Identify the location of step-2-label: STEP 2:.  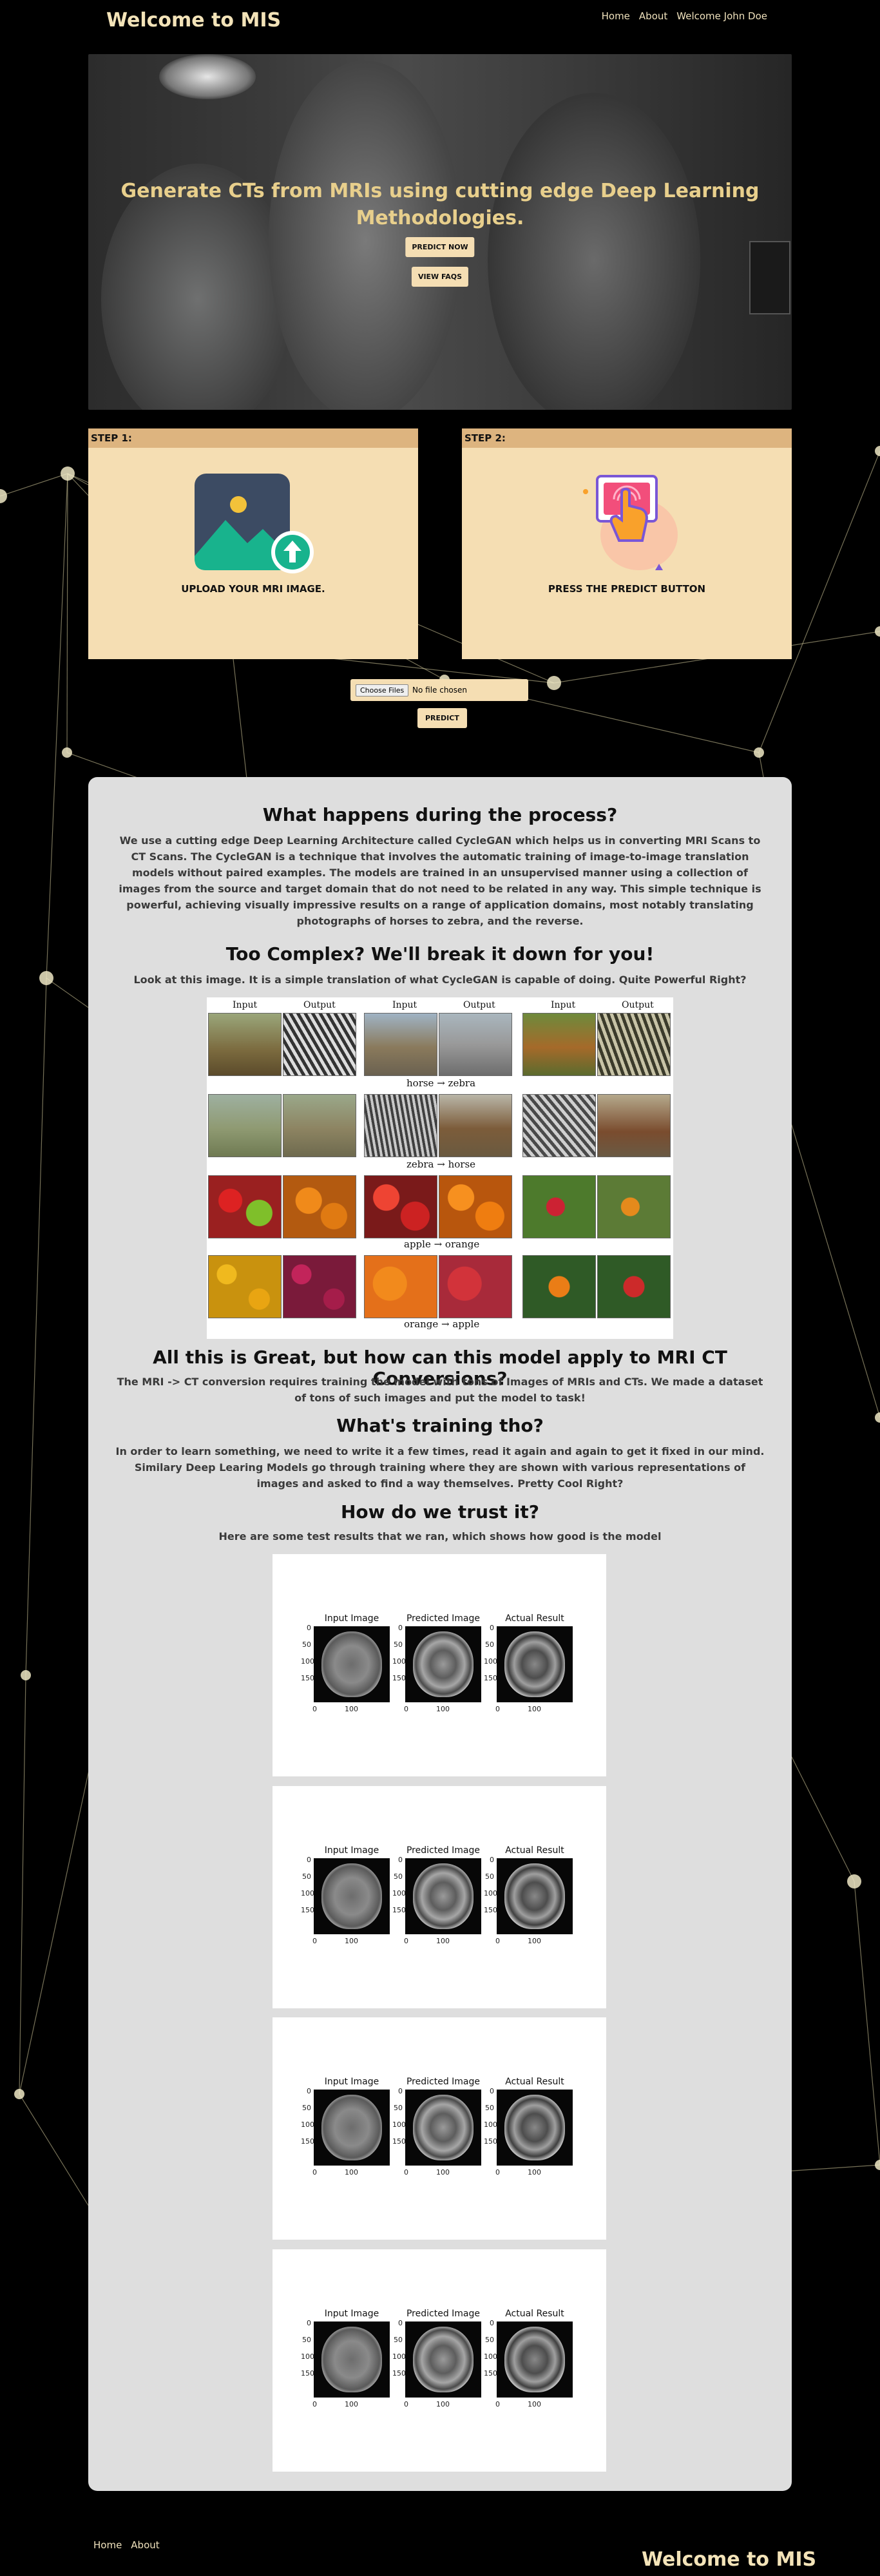
(627, 438).